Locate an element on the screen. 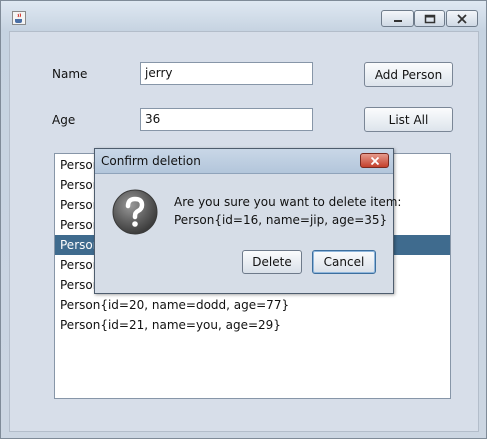 Image resolution: width=487 pixels, height=439 pixels. maximize-icon is located at coordinates (429, 18).